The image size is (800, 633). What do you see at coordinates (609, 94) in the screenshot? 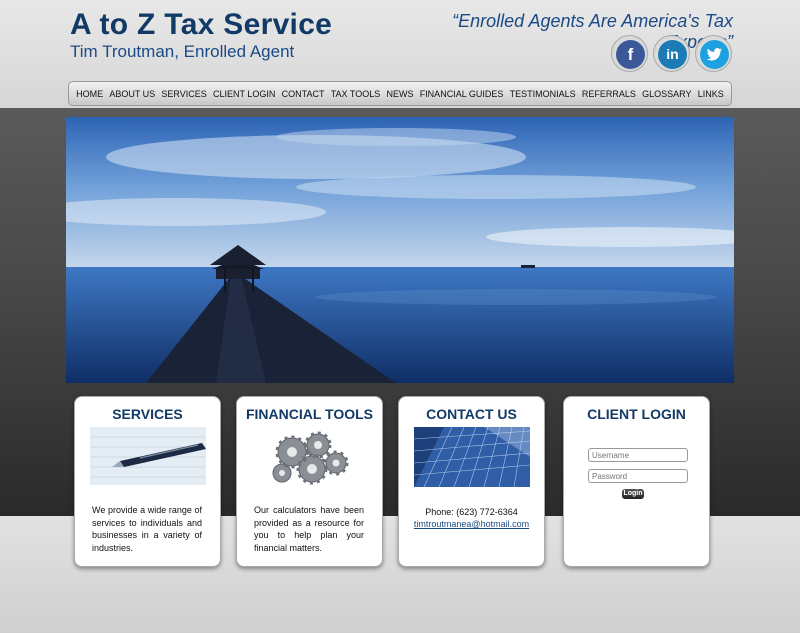
I see `nav-item-referrals: REFERRALS` at bounding box center [609, 94].